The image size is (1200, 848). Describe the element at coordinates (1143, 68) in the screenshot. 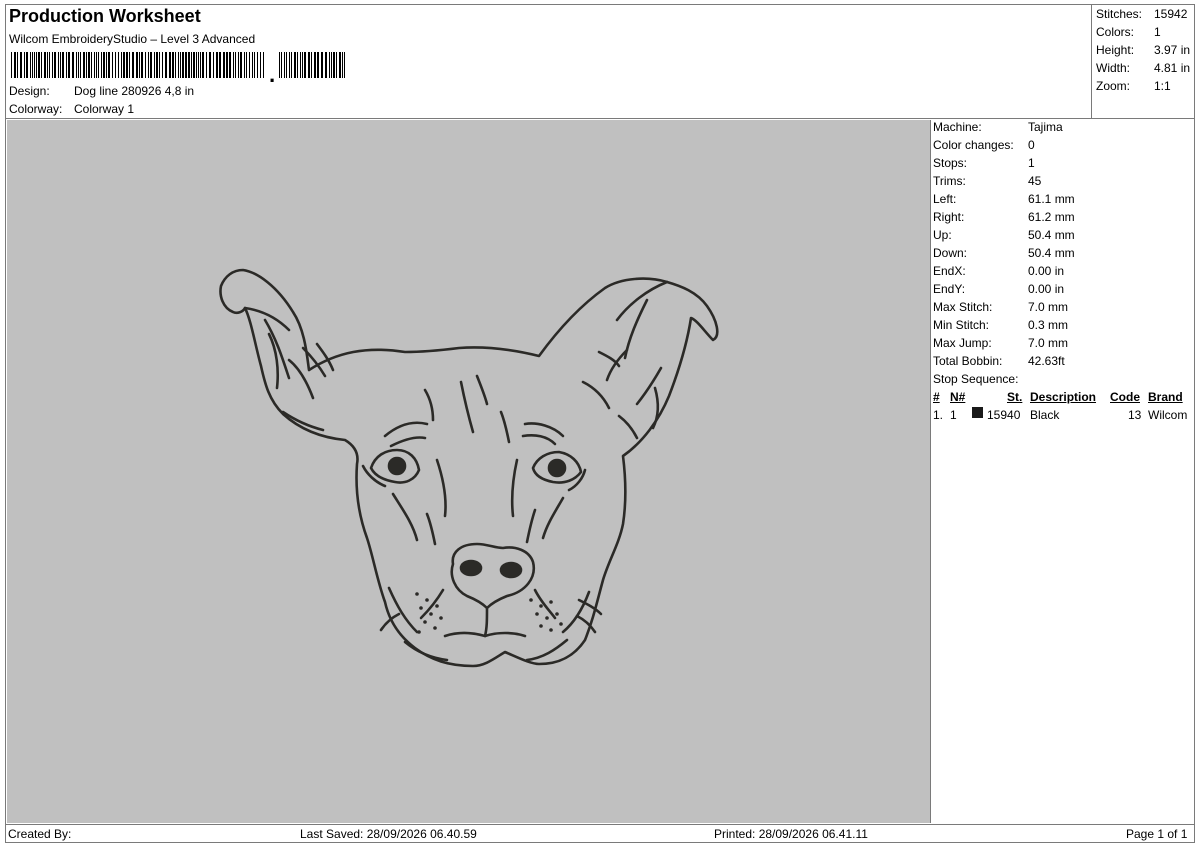

I see `summary-width: Width: 4.81 in` at that location.